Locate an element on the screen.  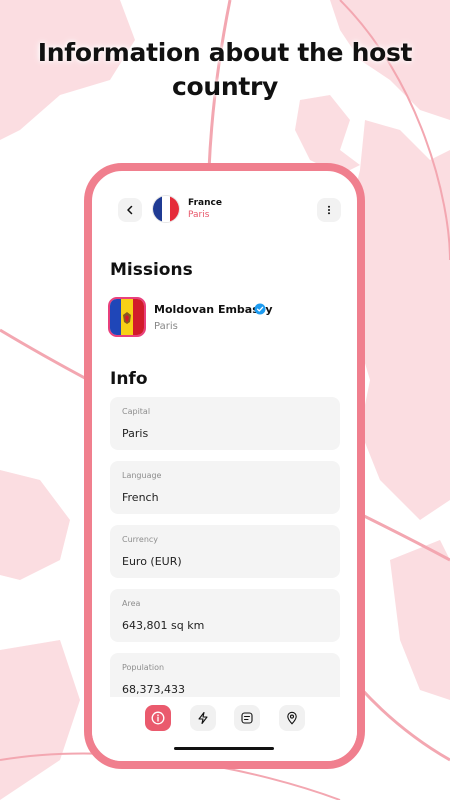
info-card-currency: Currency Euro (EUR) is located at coordinates (225, 551).